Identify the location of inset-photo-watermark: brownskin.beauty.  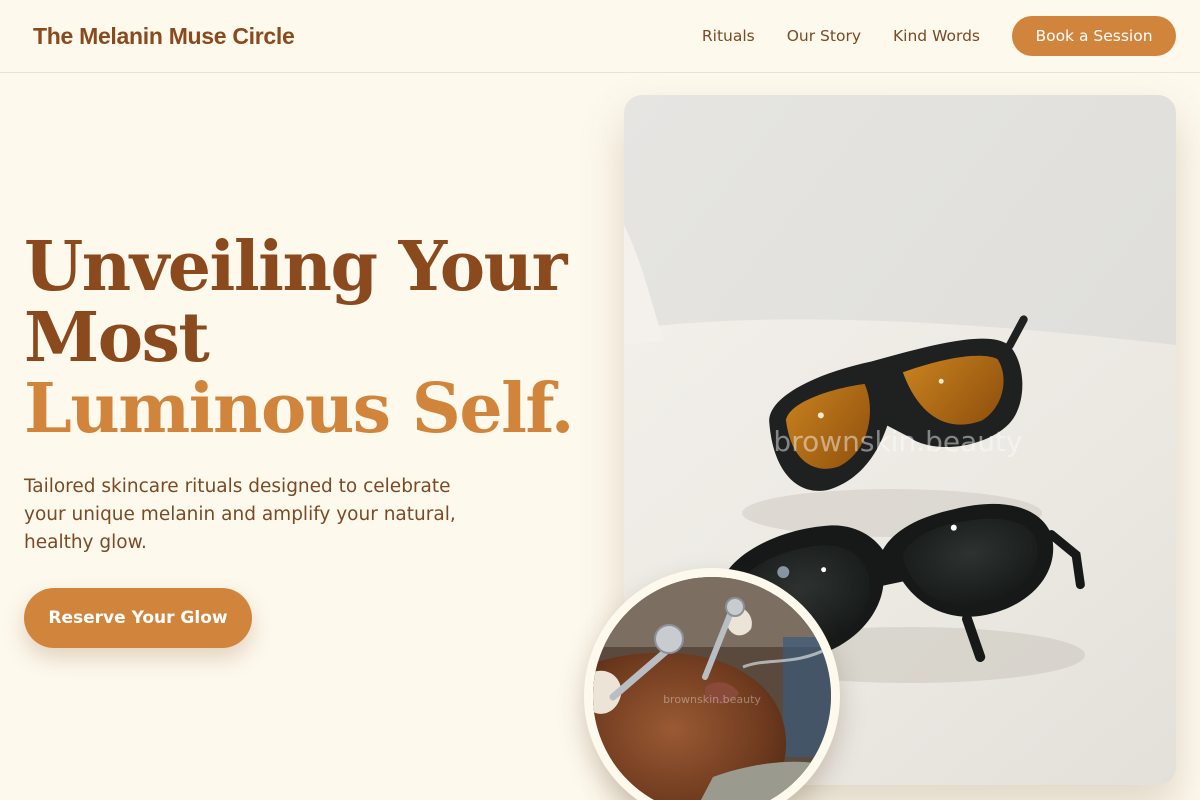
(712, 699).